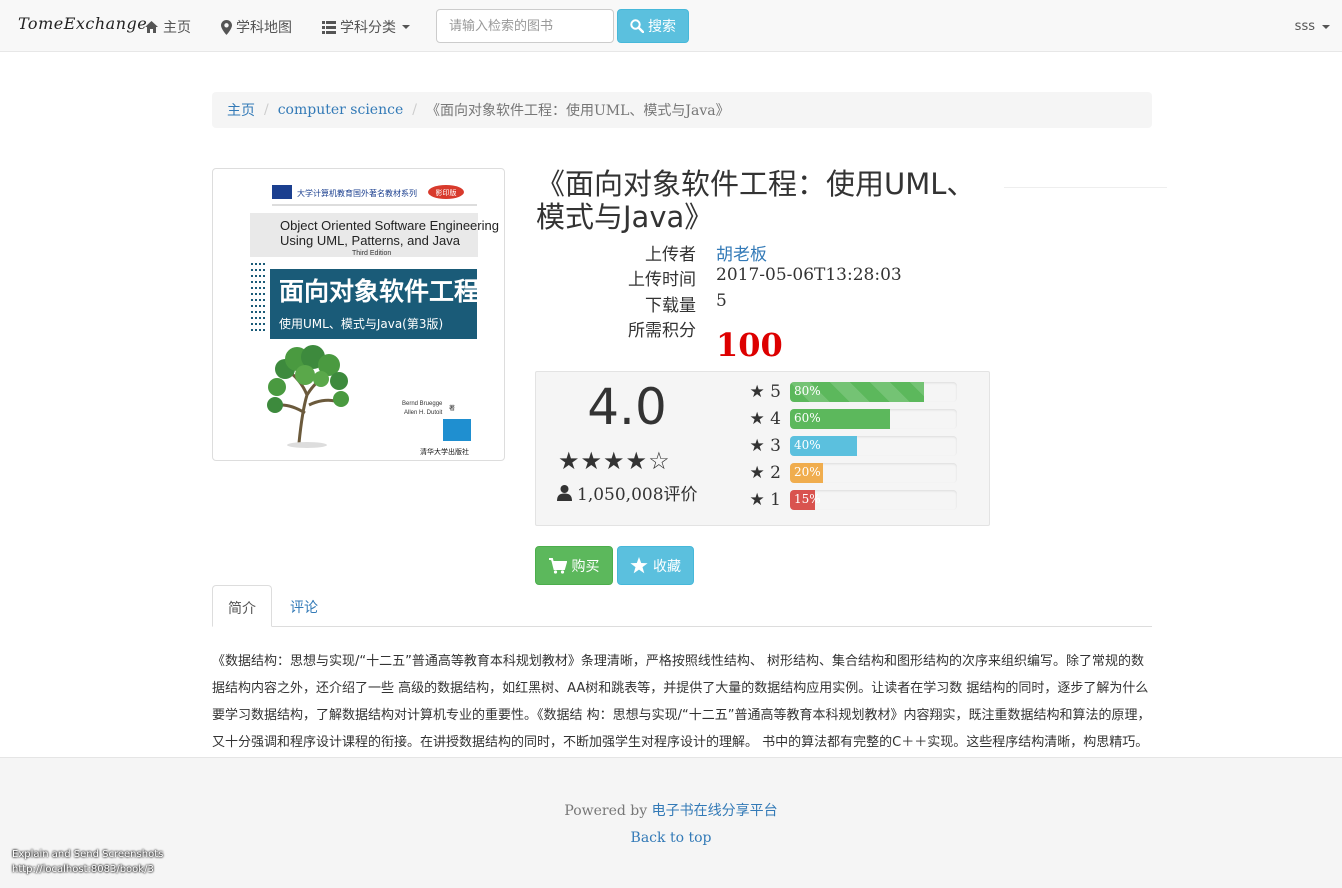 Image resolution: width=1342 pixels, height=888 pixels. Describe the element at coordinates (241, 110) in the screenshot. I see `breadcrumb-home-link: 主页` at that location.